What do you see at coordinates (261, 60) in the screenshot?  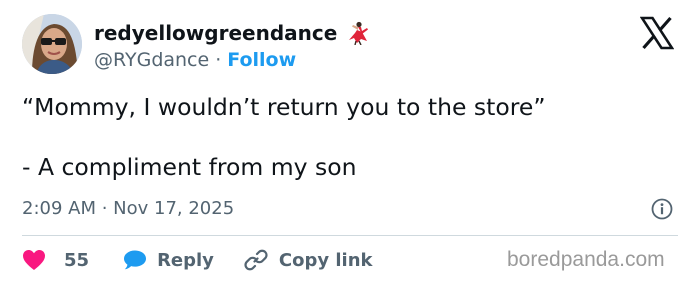 I see `follow-button: Follow` at bounding box center [261, 60].